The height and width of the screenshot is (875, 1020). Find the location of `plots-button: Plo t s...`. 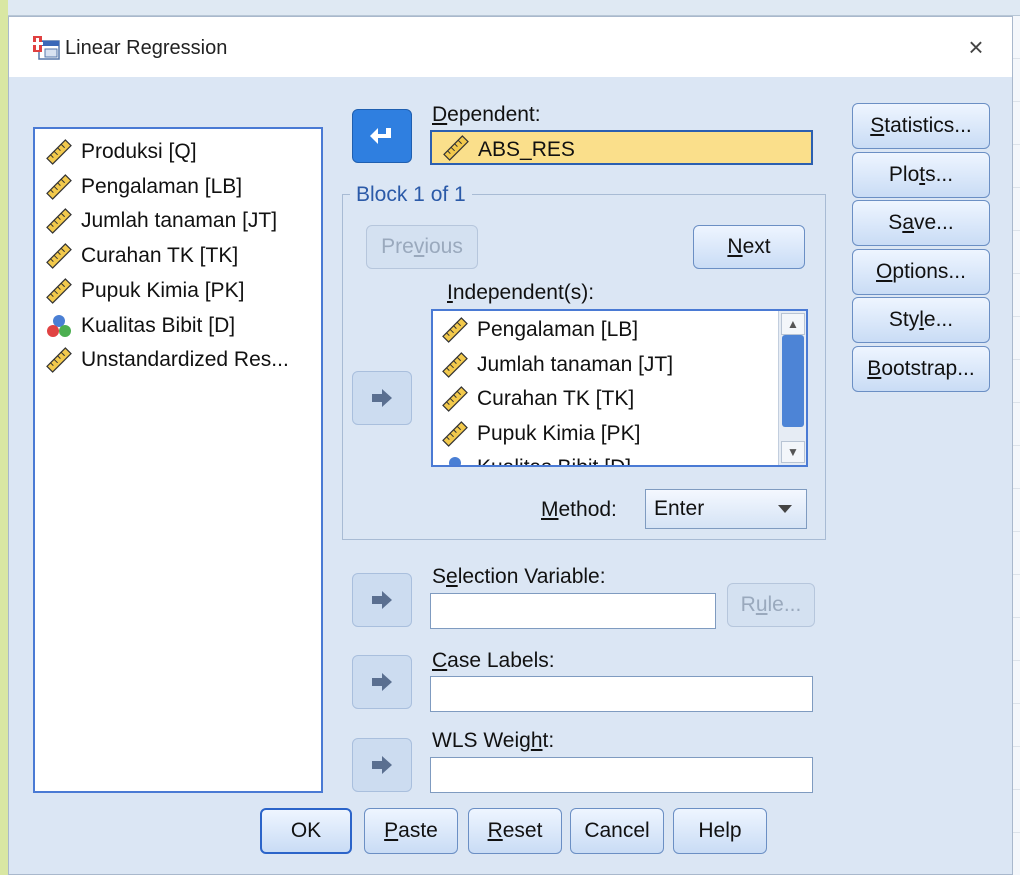

plots-button: Plo t s... is located at coordinates (921, 174).